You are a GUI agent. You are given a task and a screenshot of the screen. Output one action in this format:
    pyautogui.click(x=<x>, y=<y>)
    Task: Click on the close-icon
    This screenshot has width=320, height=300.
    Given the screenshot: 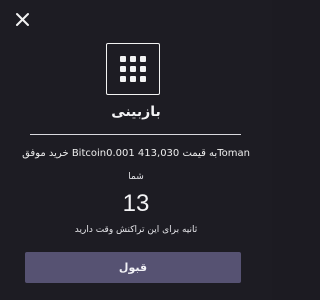 What is the action you would take?
    pyautogui.click(x=22, y=19)
    